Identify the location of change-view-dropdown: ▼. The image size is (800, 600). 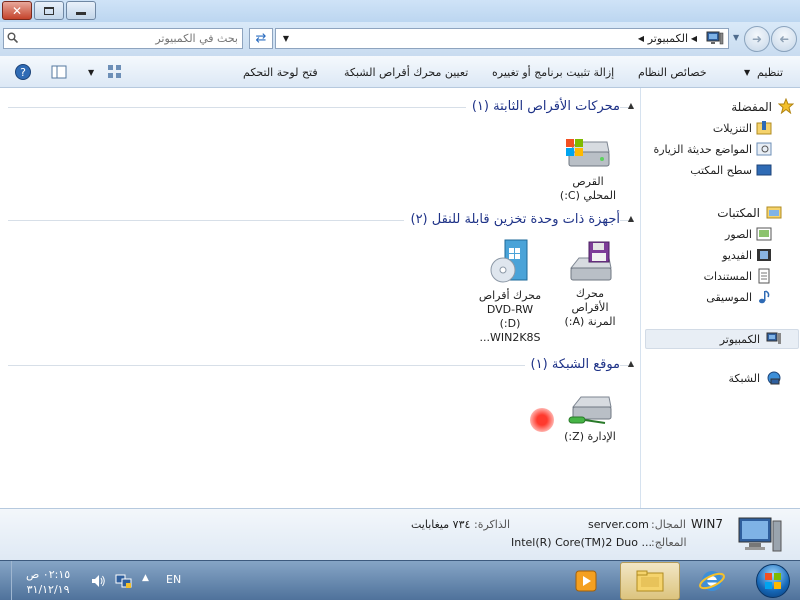
(91, 72).